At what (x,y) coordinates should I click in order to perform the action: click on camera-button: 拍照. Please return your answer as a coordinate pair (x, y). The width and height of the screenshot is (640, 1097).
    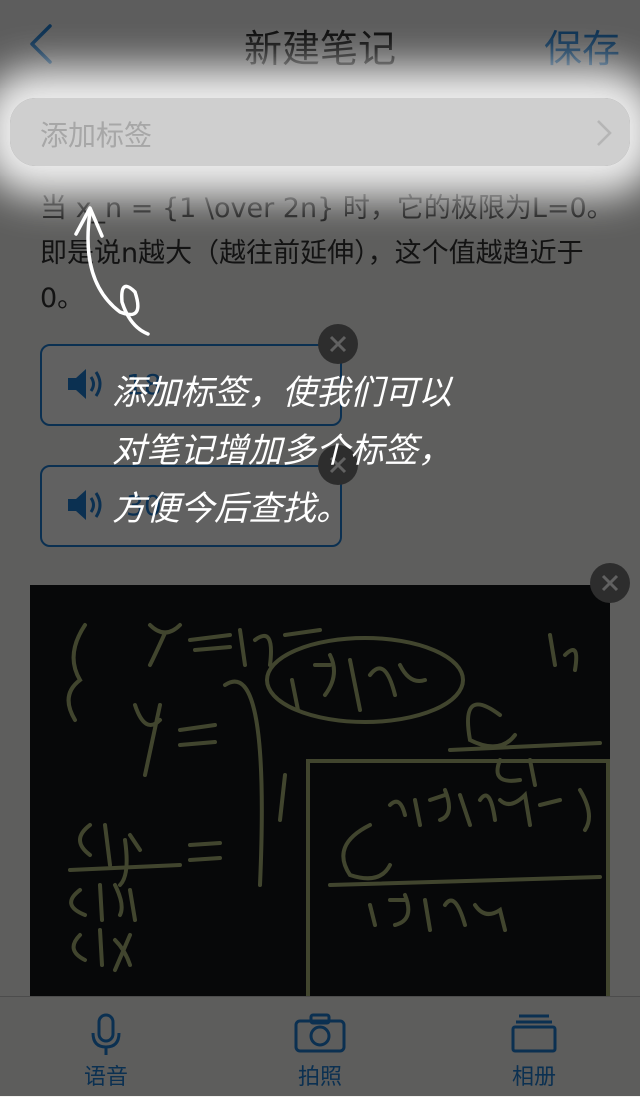
    Looking at the image, I should click on (320, 1050).